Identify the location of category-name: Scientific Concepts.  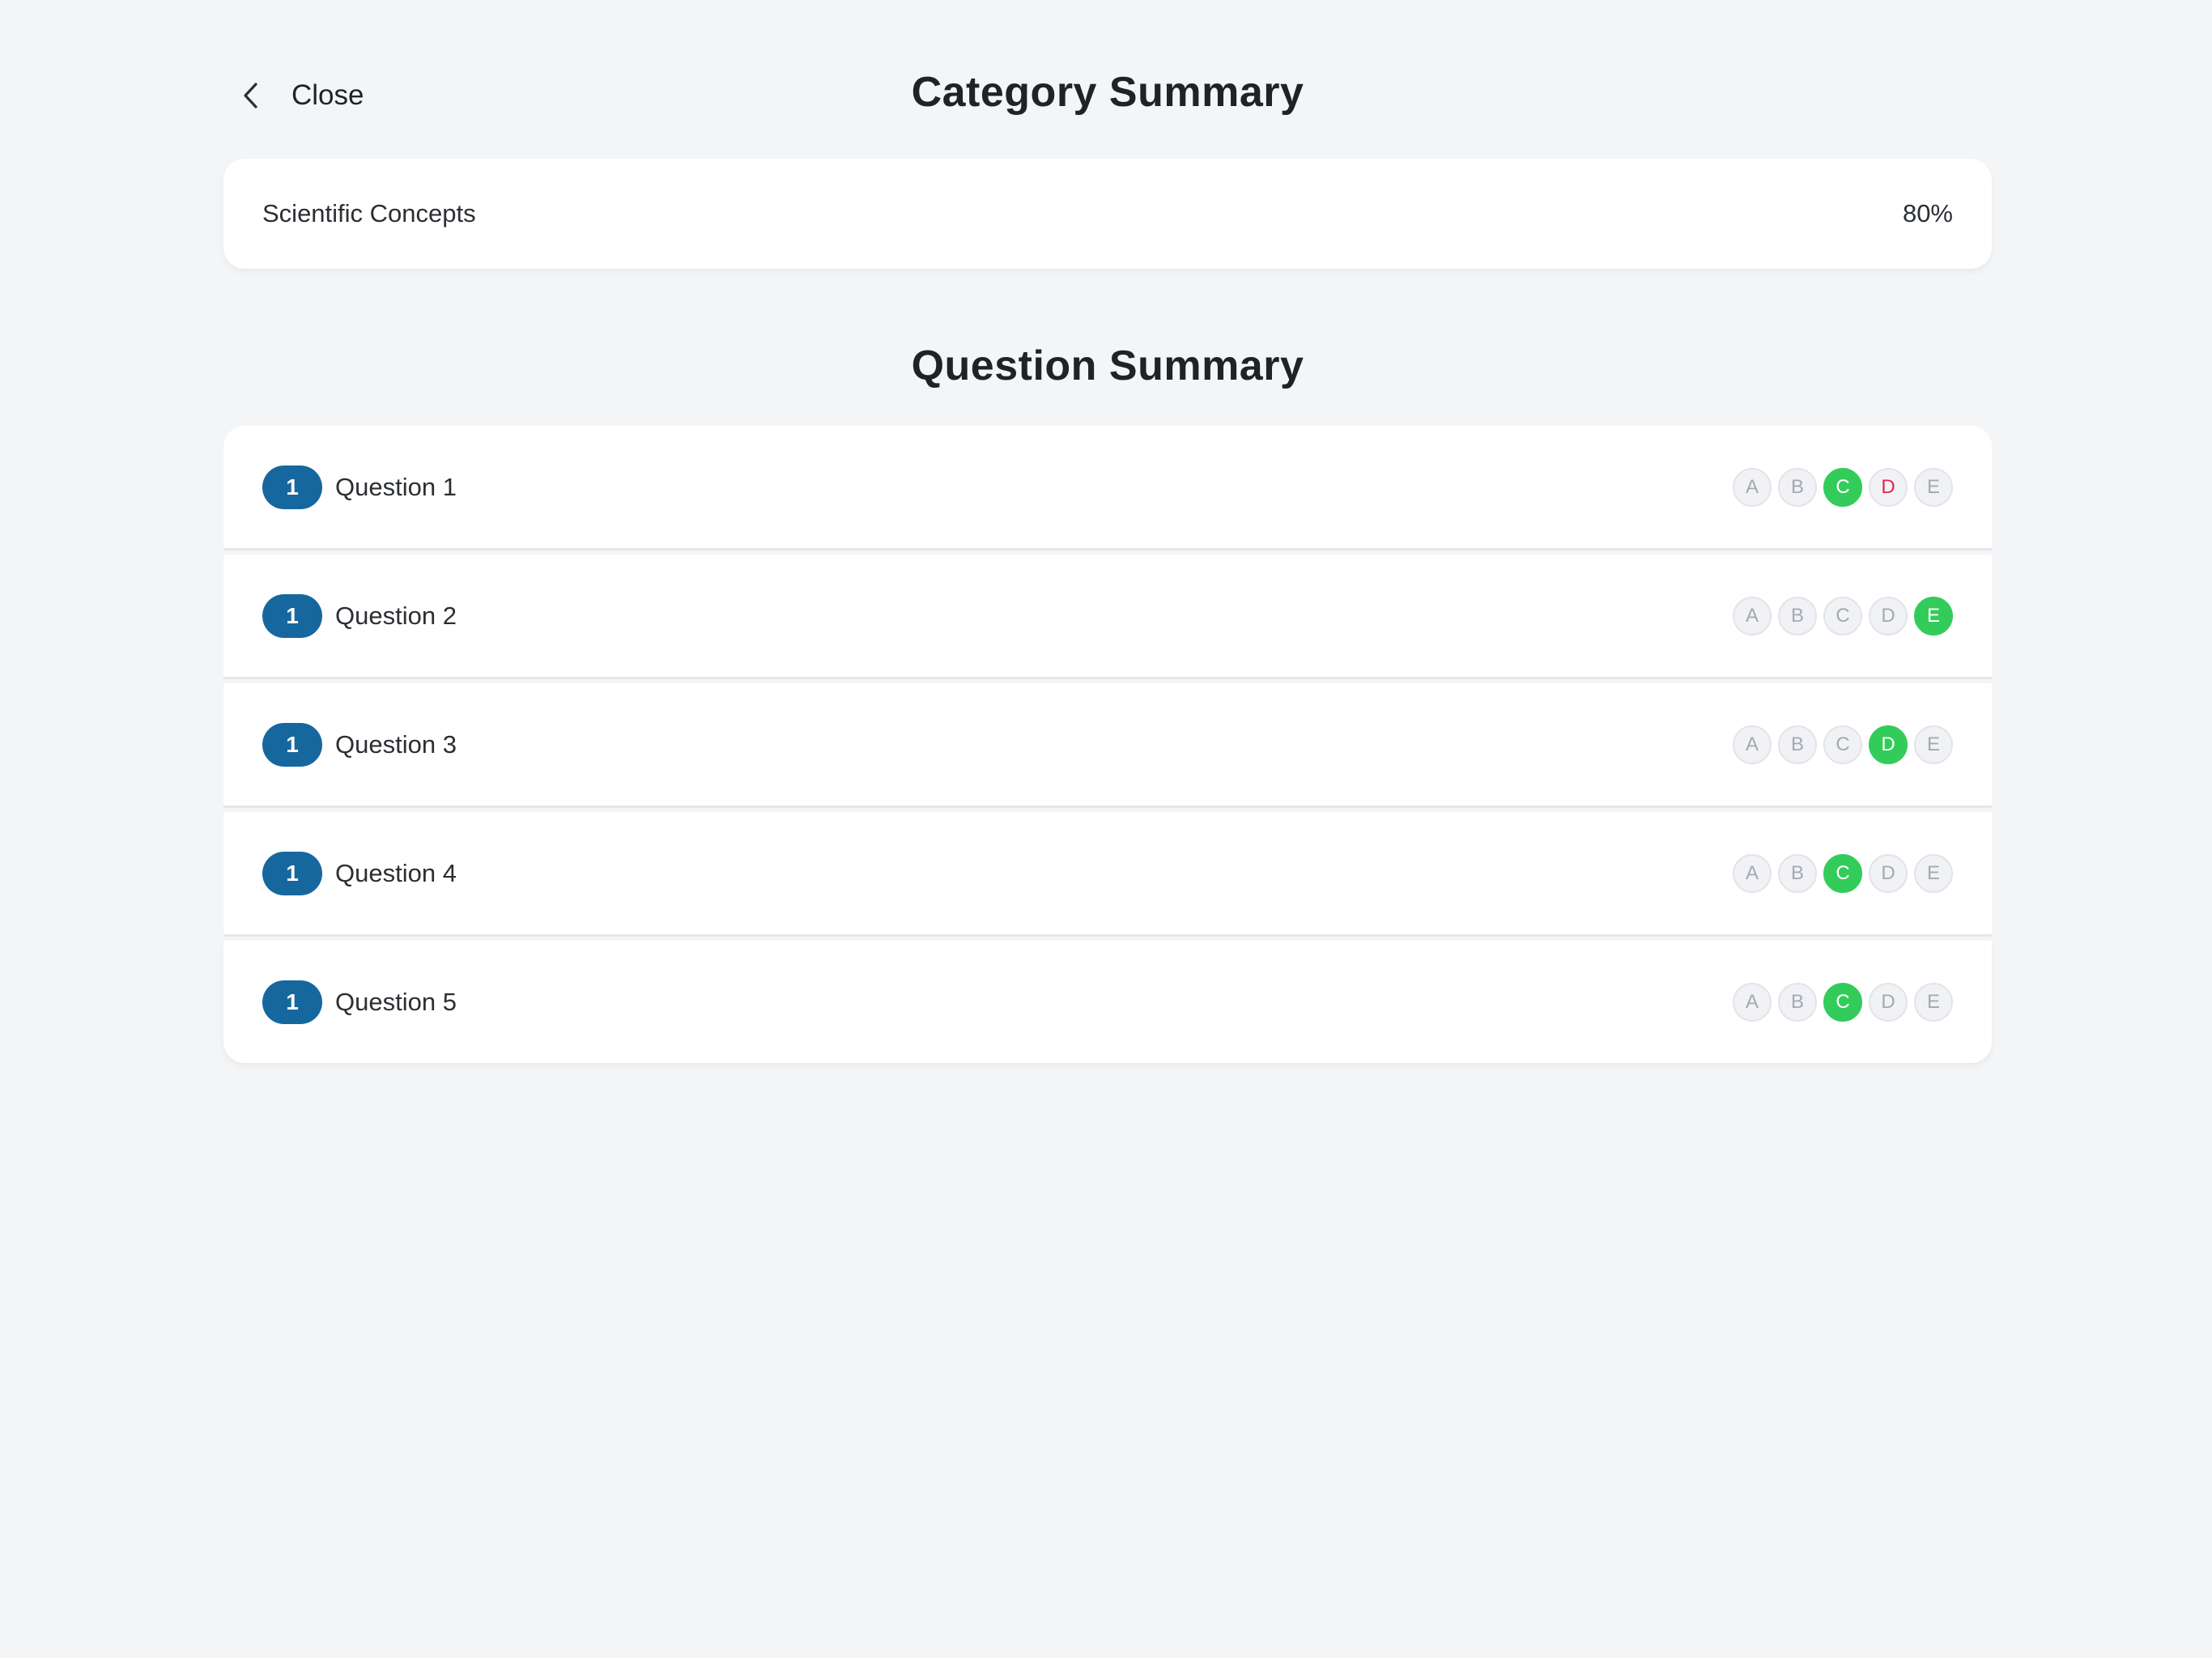
(369, 213).